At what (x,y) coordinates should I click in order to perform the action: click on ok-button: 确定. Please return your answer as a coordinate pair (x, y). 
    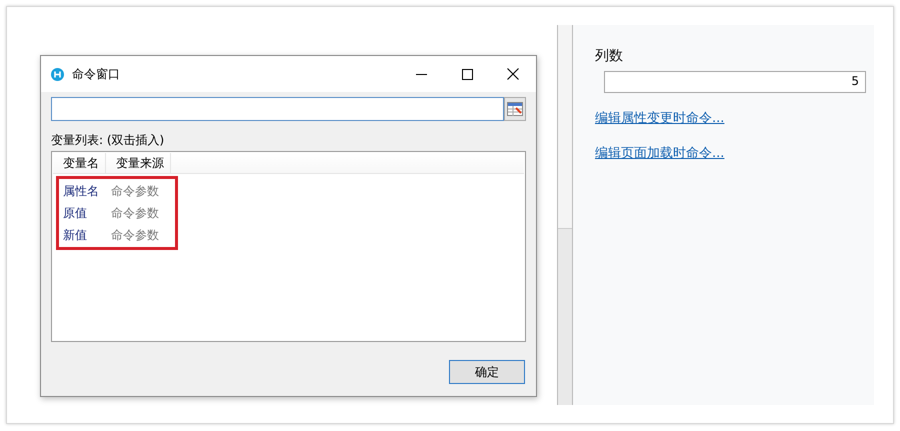
    Looking at the image, I should click on (487, 372).